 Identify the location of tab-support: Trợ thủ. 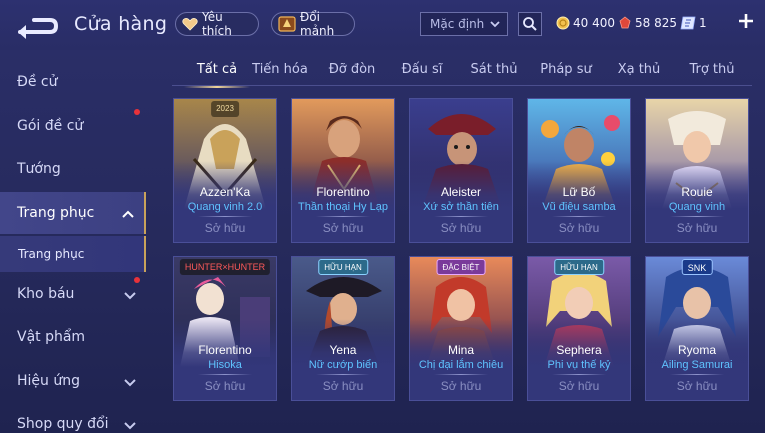
(712, 74).